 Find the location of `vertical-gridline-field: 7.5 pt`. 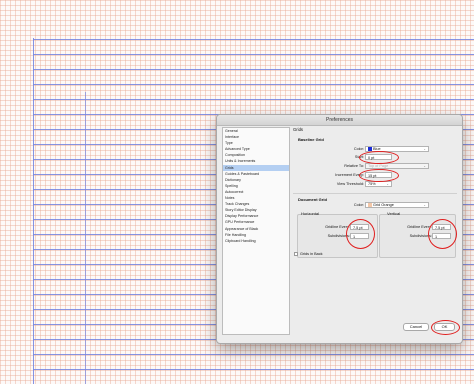

vertical-gridline-field: 7.5 pt is located at coordinates (441, 227).